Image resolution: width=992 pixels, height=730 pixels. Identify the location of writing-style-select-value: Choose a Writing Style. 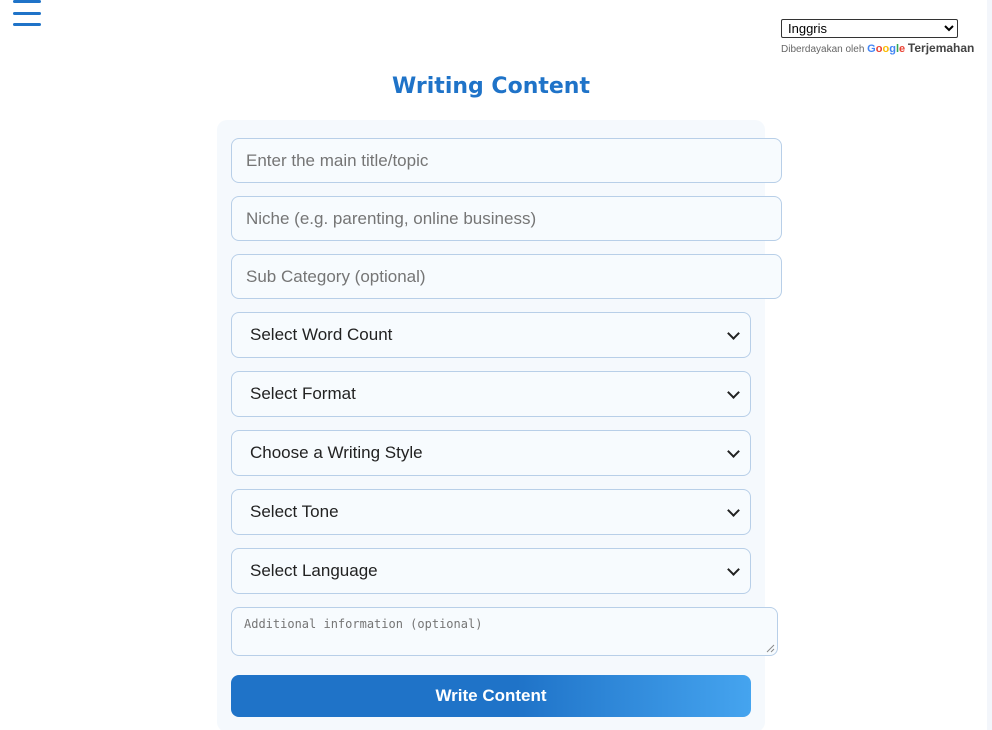
(336, 452).